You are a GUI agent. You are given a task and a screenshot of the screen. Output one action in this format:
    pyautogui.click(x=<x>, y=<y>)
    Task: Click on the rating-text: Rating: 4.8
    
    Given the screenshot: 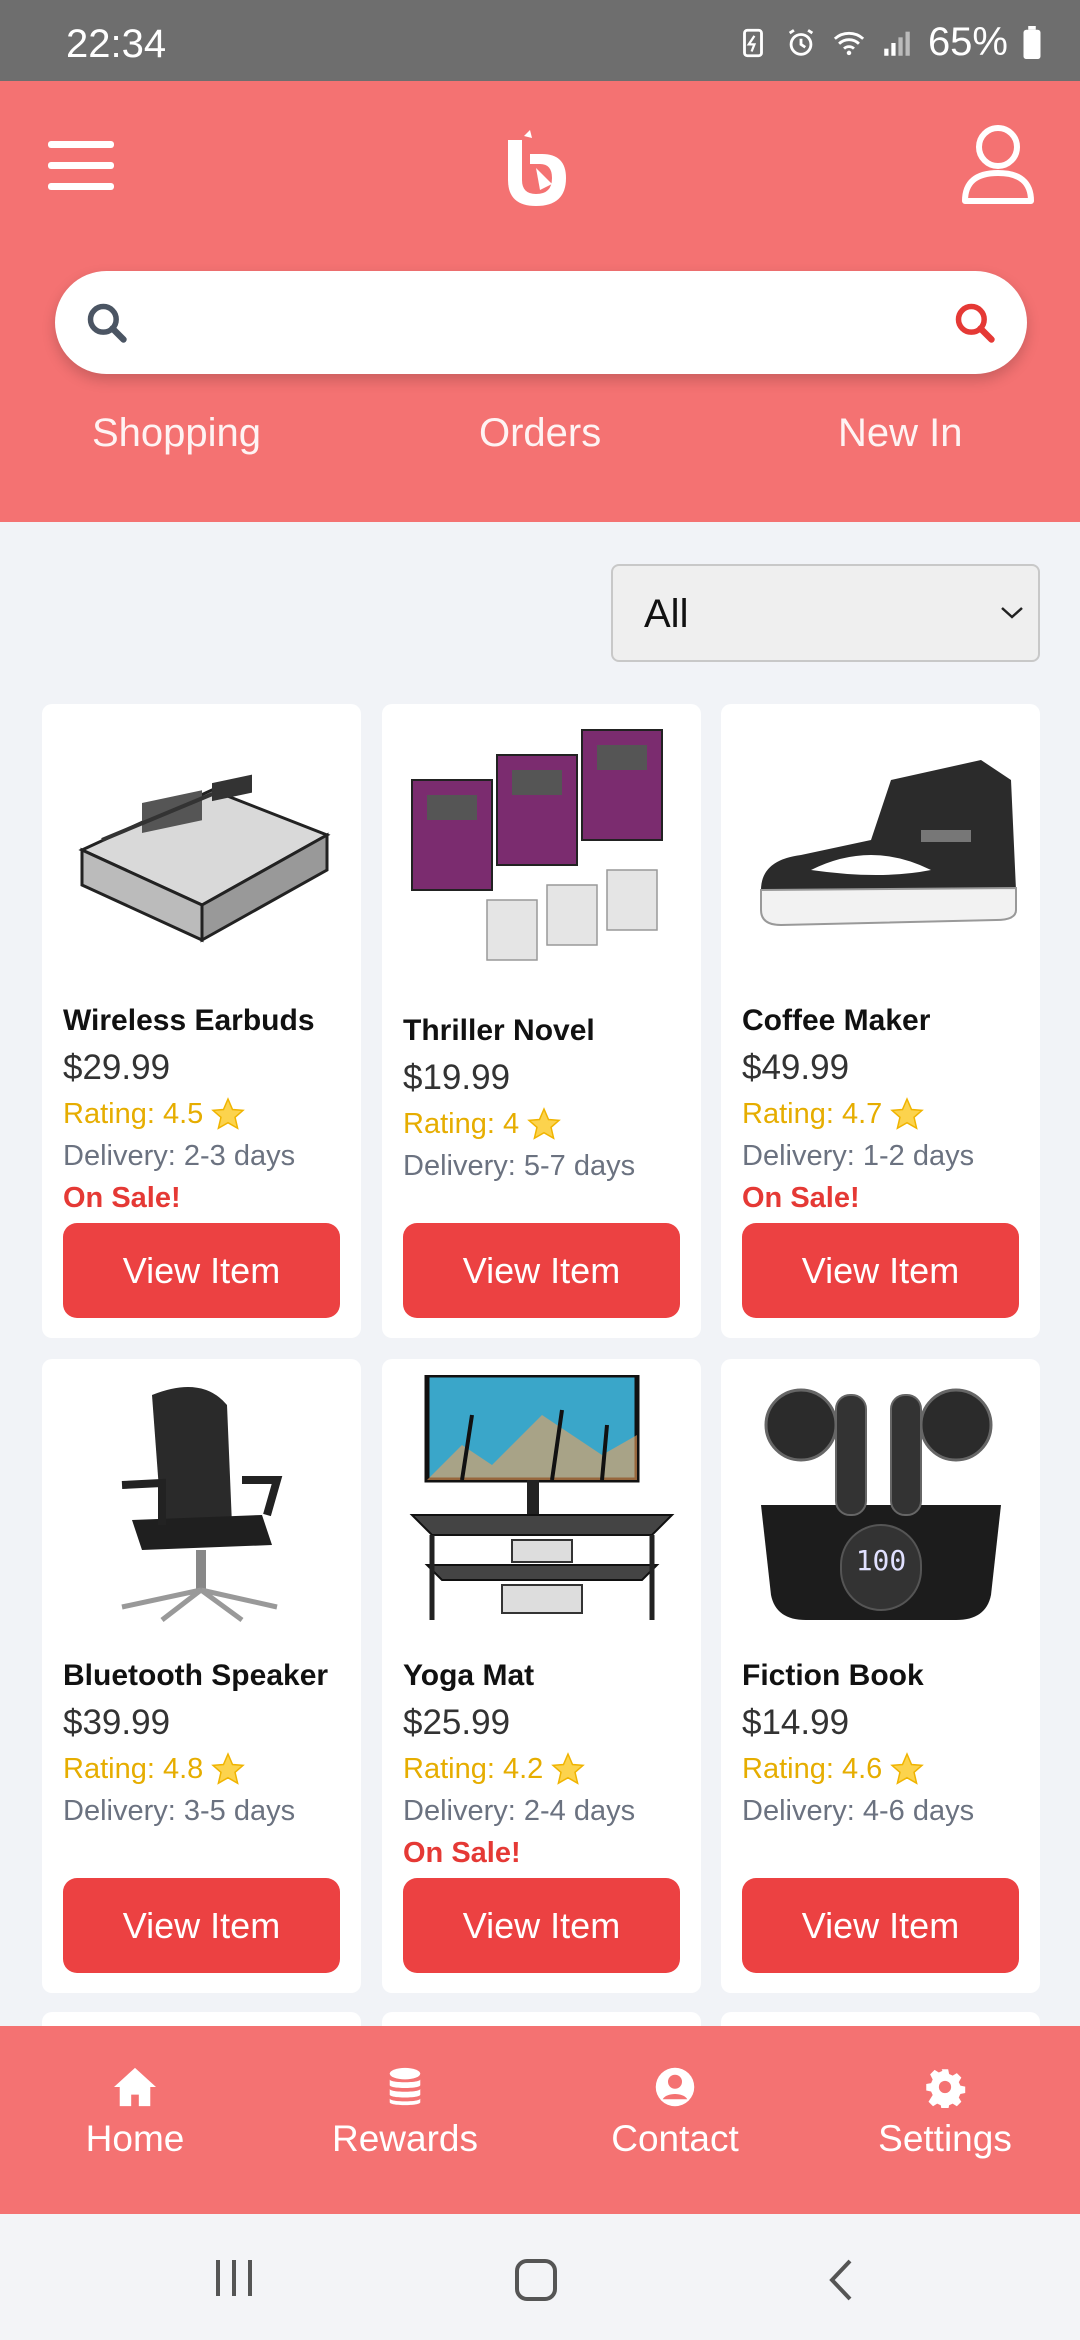 What is the action you would take?
    pyautogui.click(x=133, y=1768)
    